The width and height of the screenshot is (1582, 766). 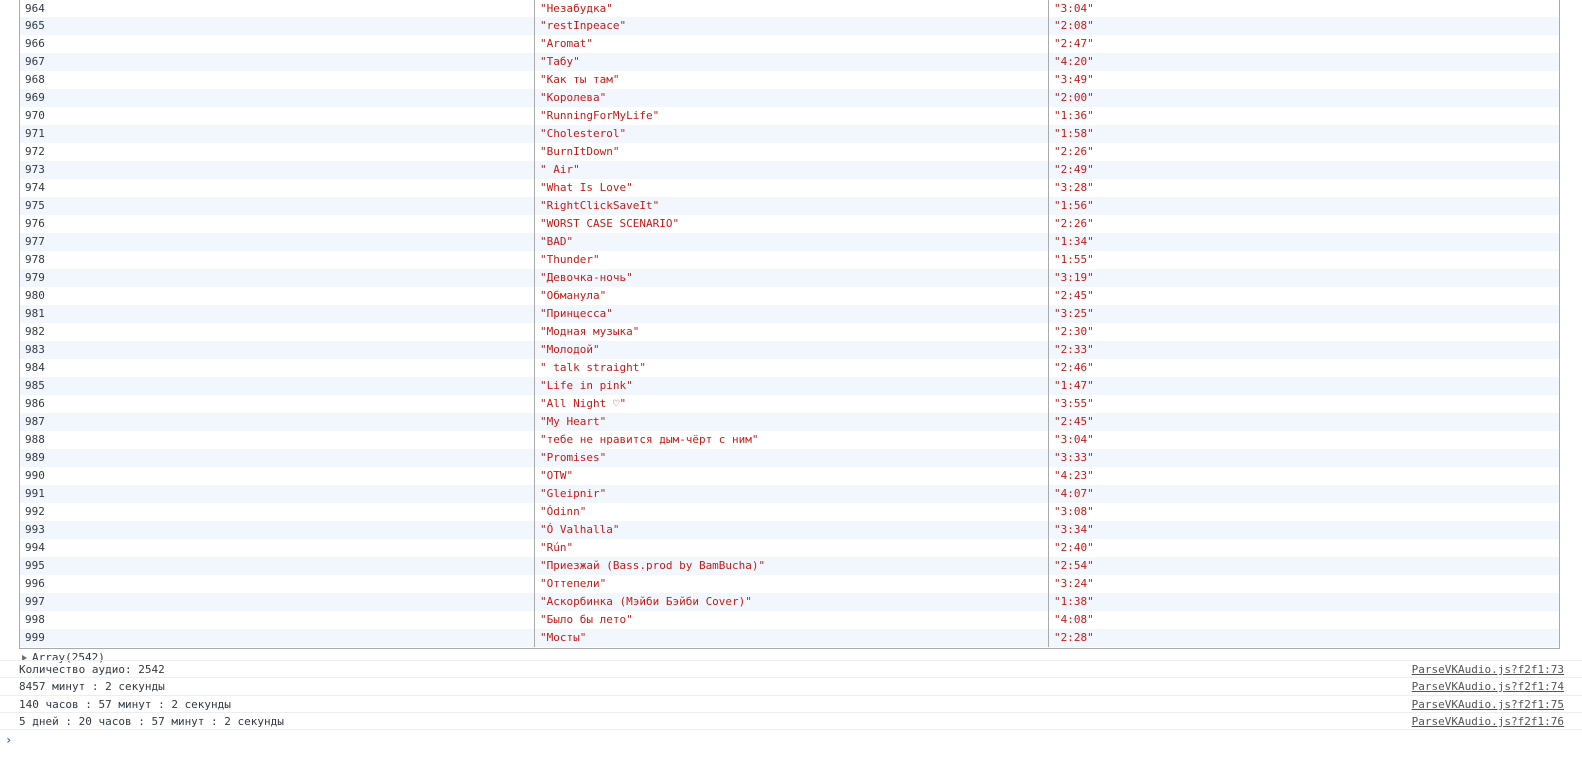 I want to click on row-duration-cell: "2:40", so click(x=1074, y=547).